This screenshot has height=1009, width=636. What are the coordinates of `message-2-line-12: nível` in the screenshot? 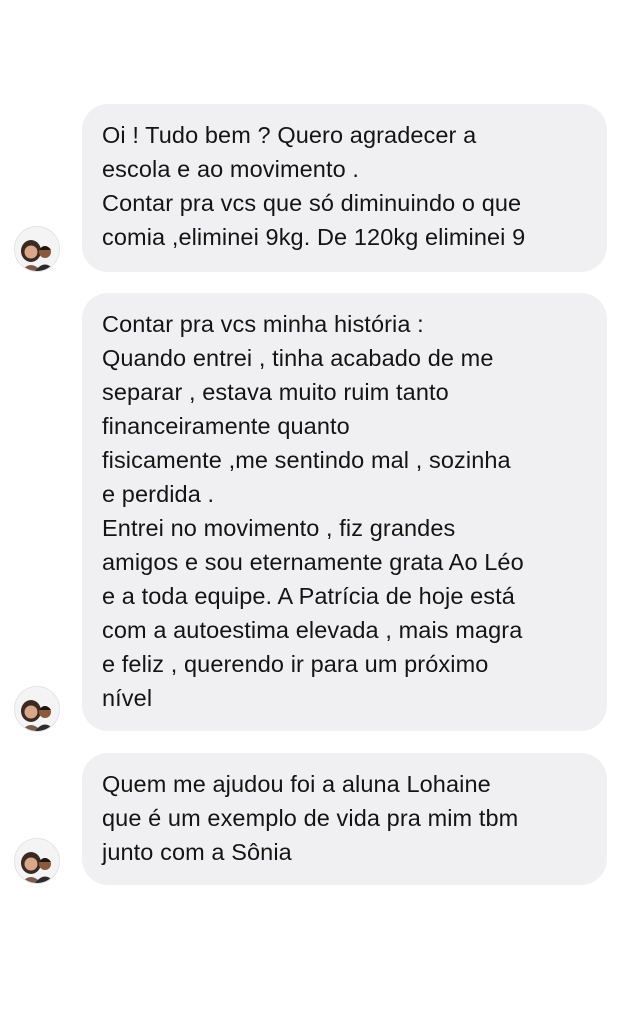 It's located at (127, 698).